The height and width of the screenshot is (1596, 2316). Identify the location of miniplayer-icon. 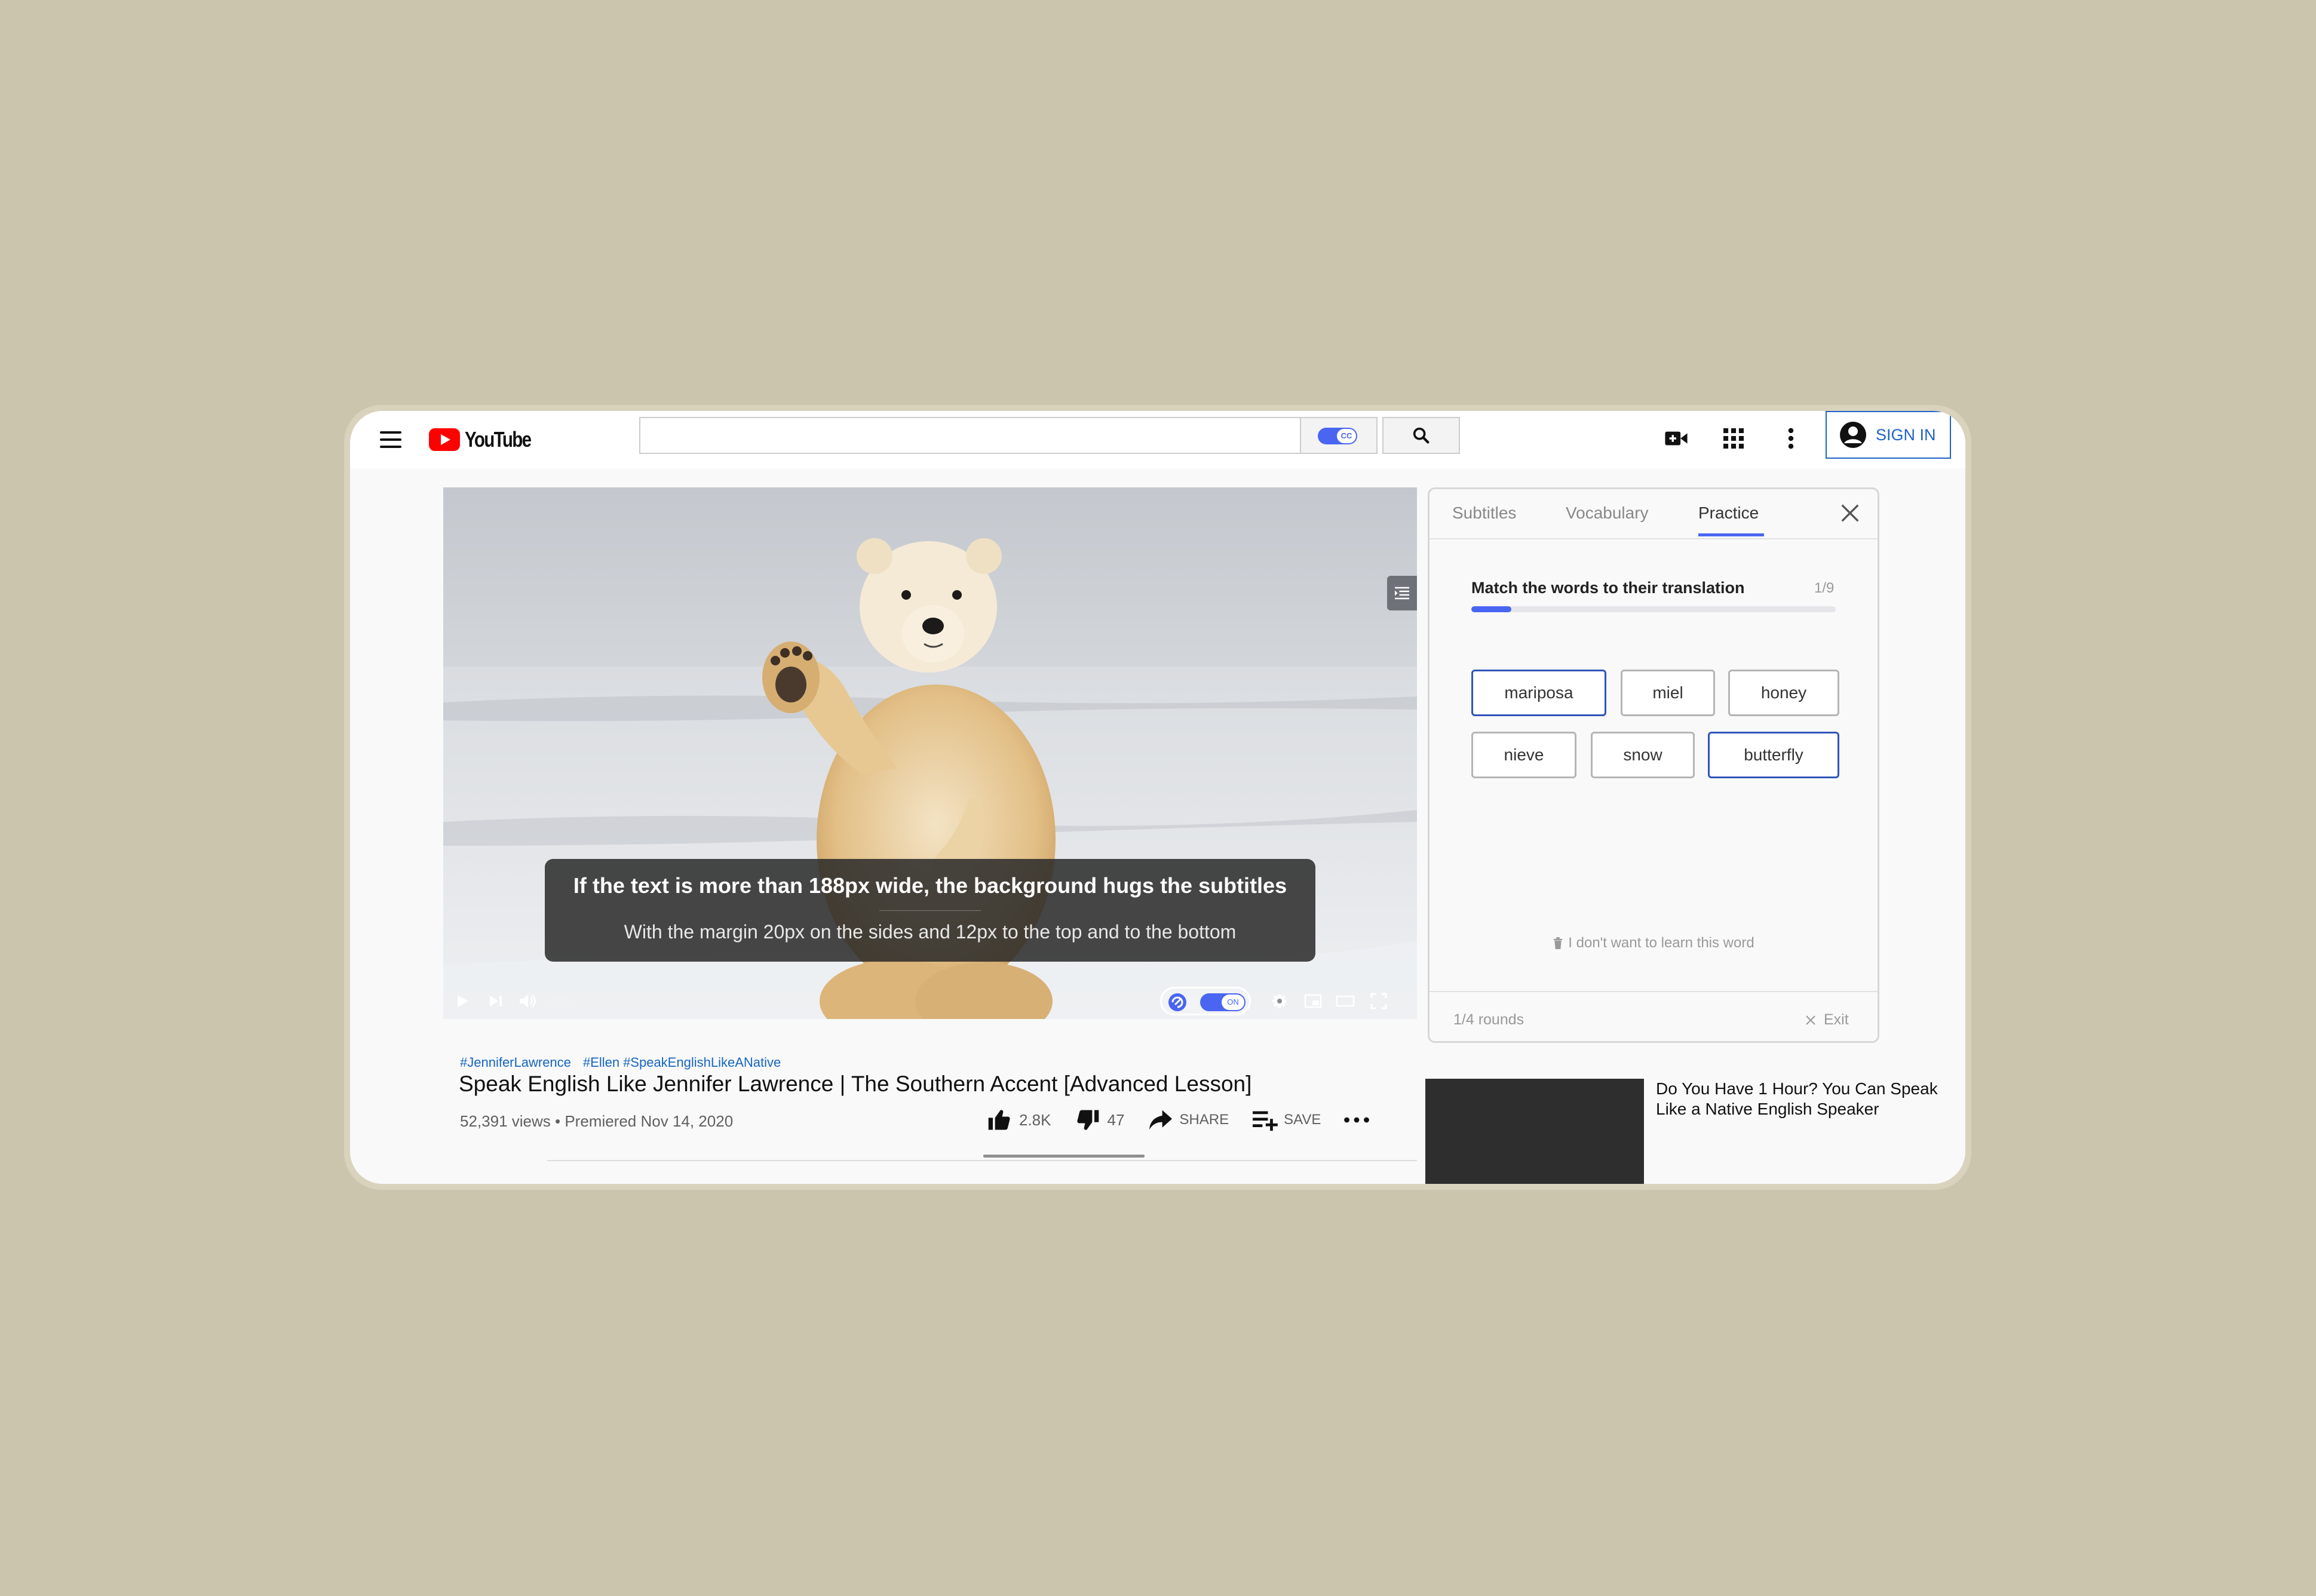
(1313, 1001).